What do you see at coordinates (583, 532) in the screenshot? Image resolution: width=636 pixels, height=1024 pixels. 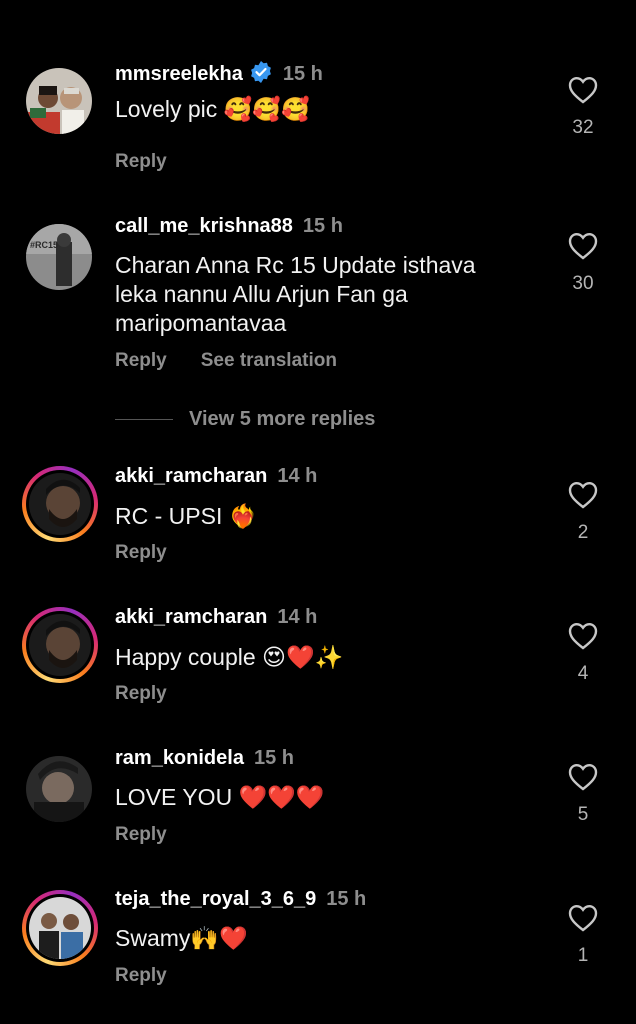 I see `like-count: 2` at bounding box center [583, 532].